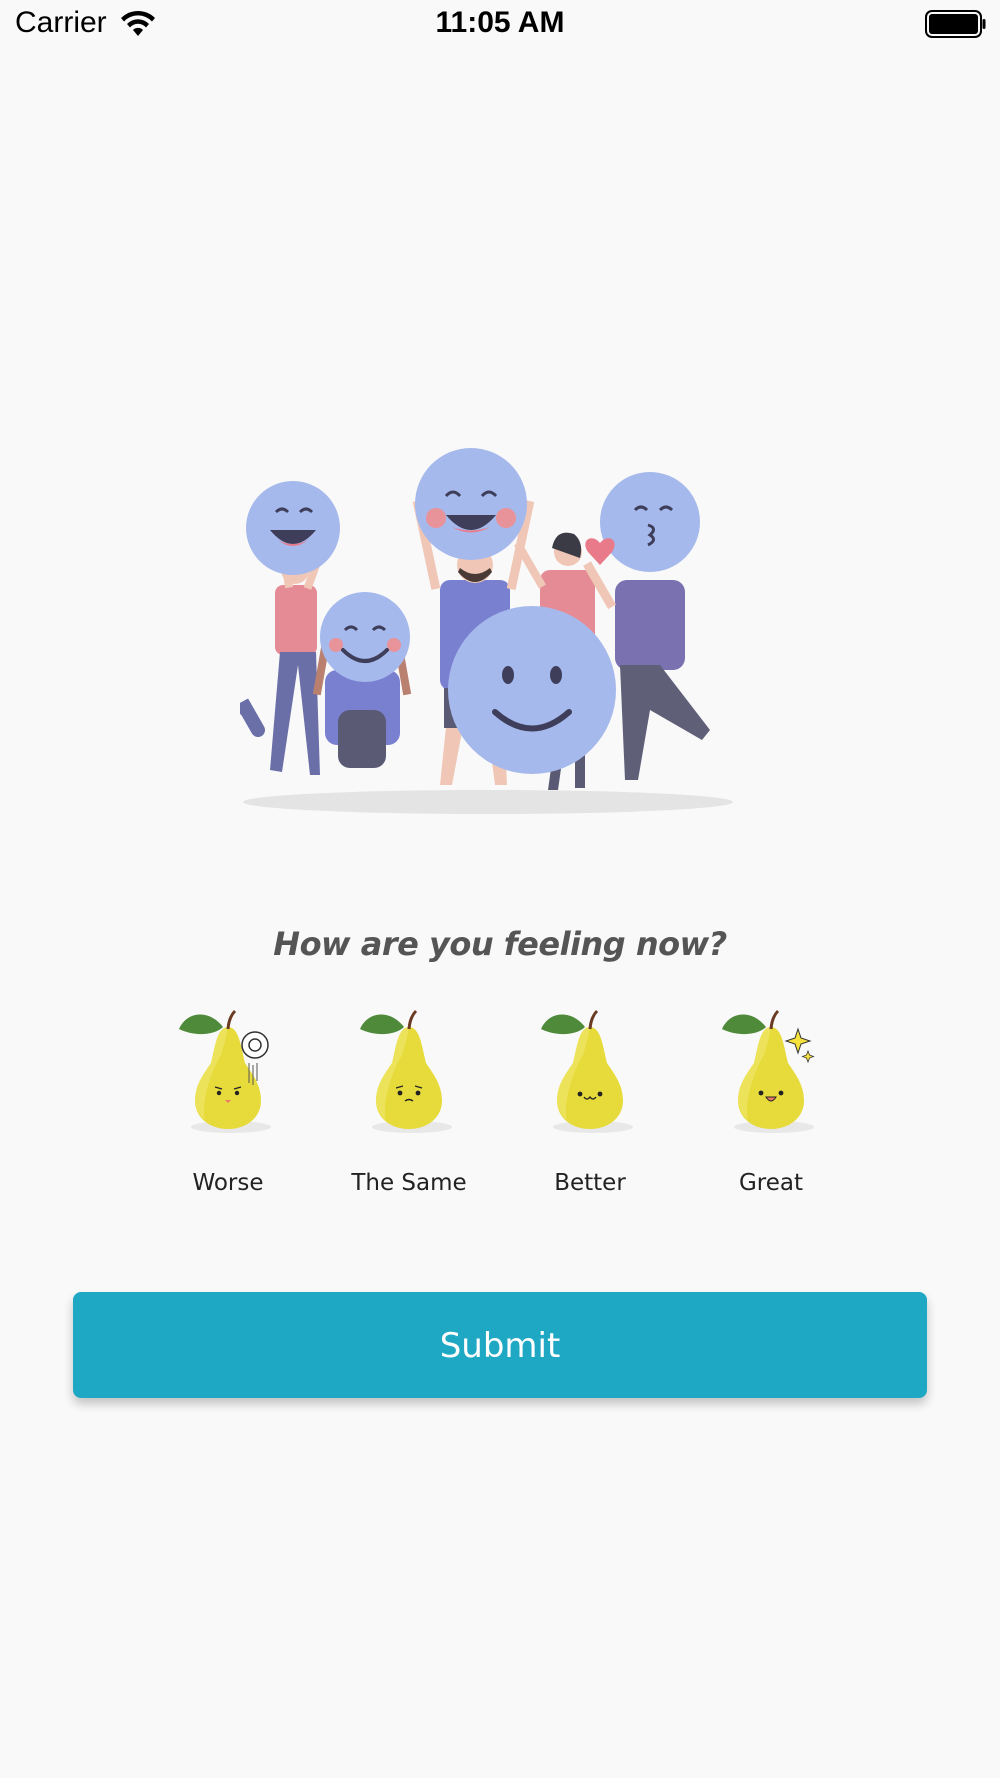  I want to click on submit-button: Submit, so click(500, 1345).